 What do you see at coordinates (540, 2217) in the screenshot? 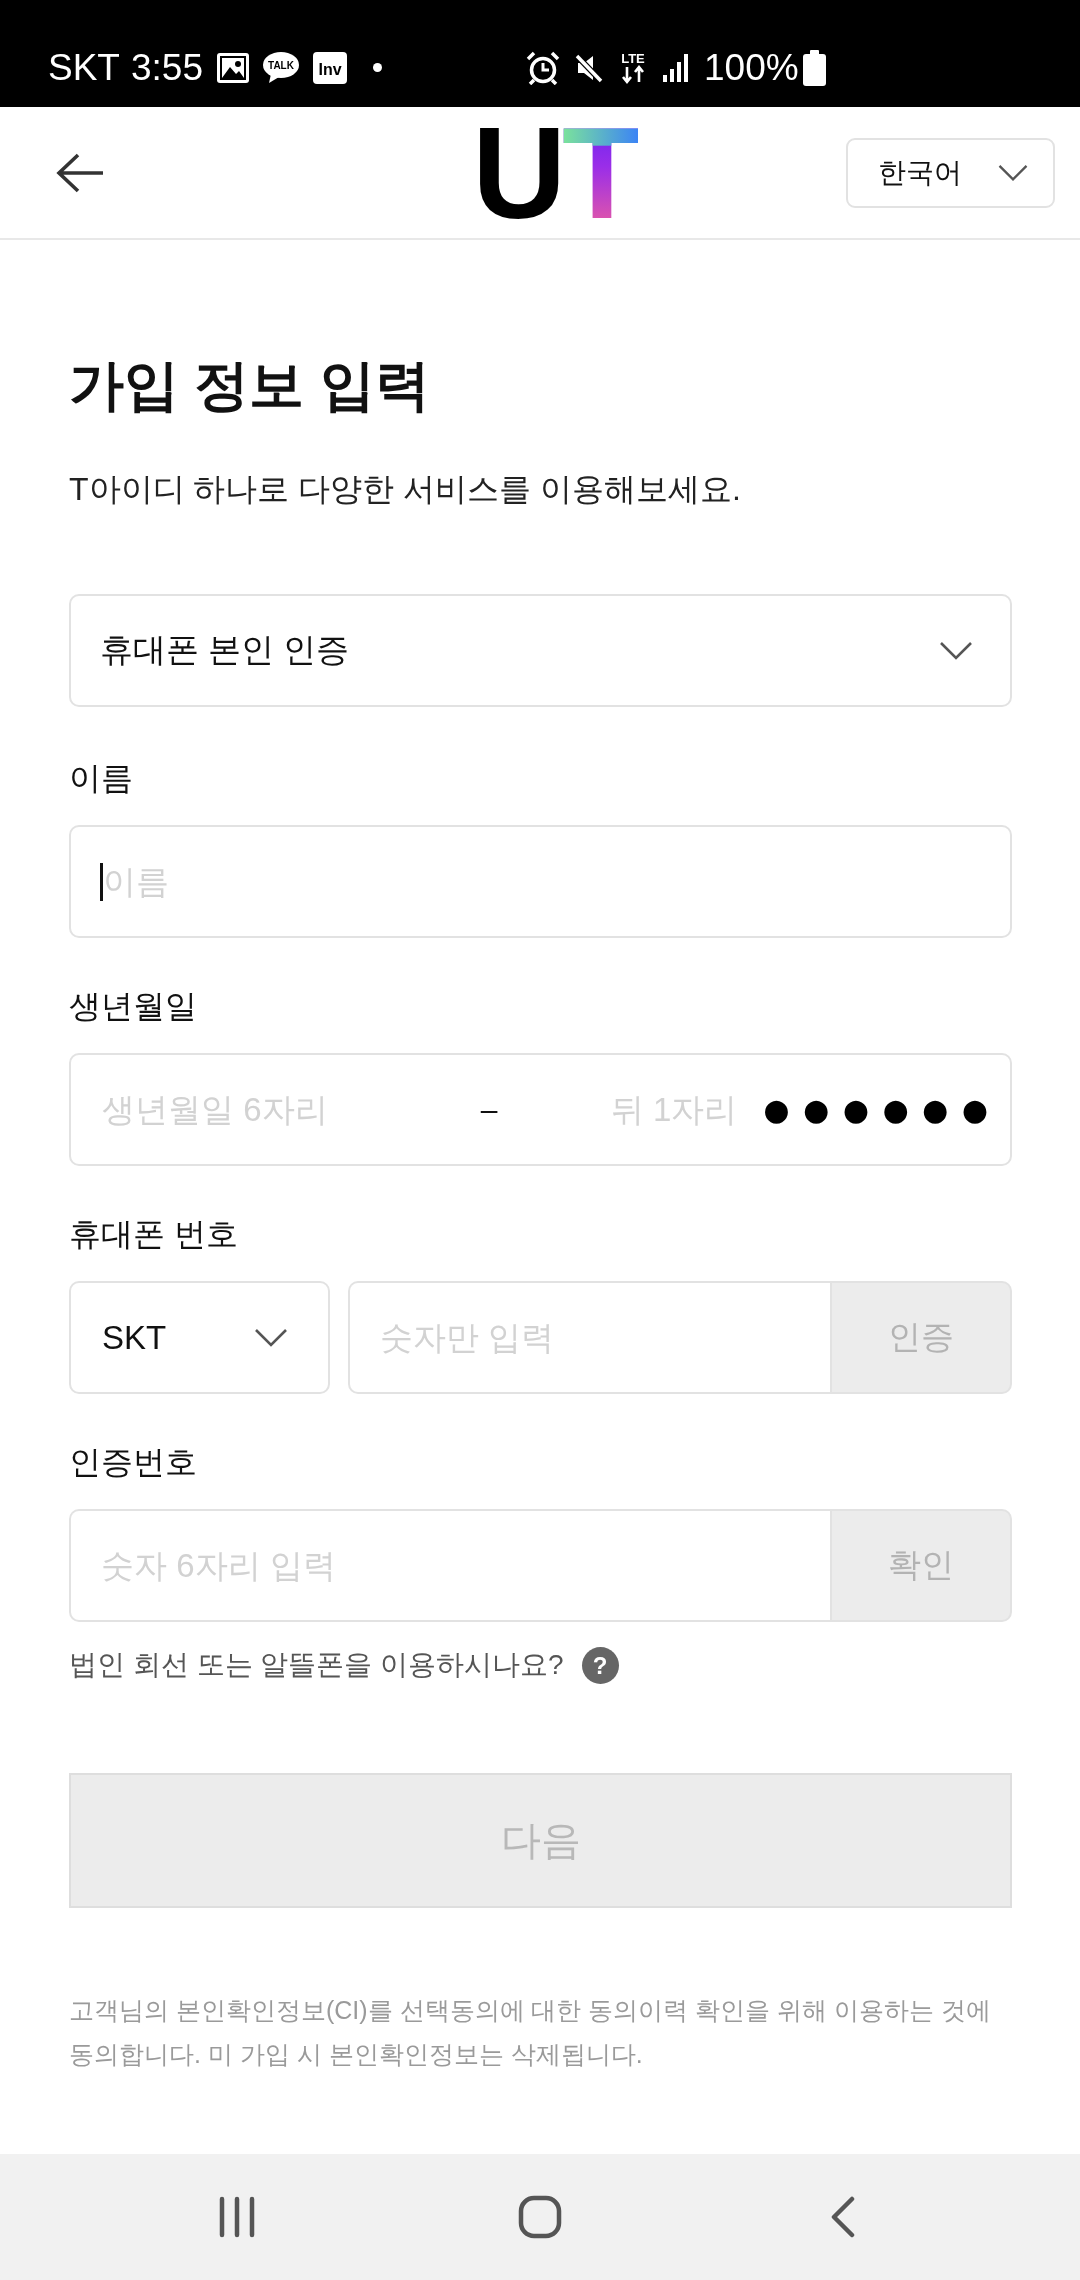
I see `home-icon` at bounding box center [540, 2217].